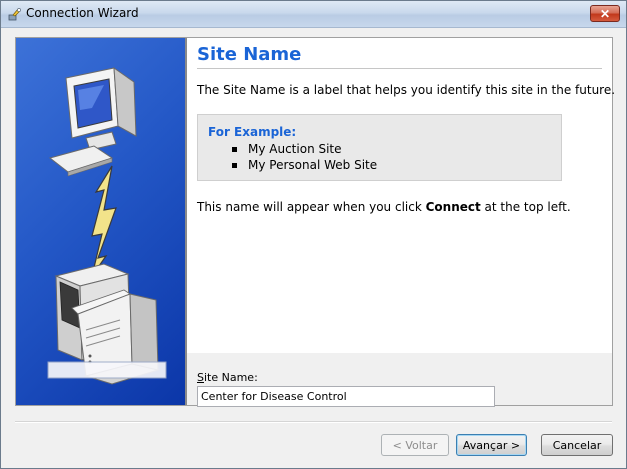 The image size is (627, 469). What do you see at coordinates (346, 396) in the screenshot?
I see `site-name-input` at bounding box center [346, 396].